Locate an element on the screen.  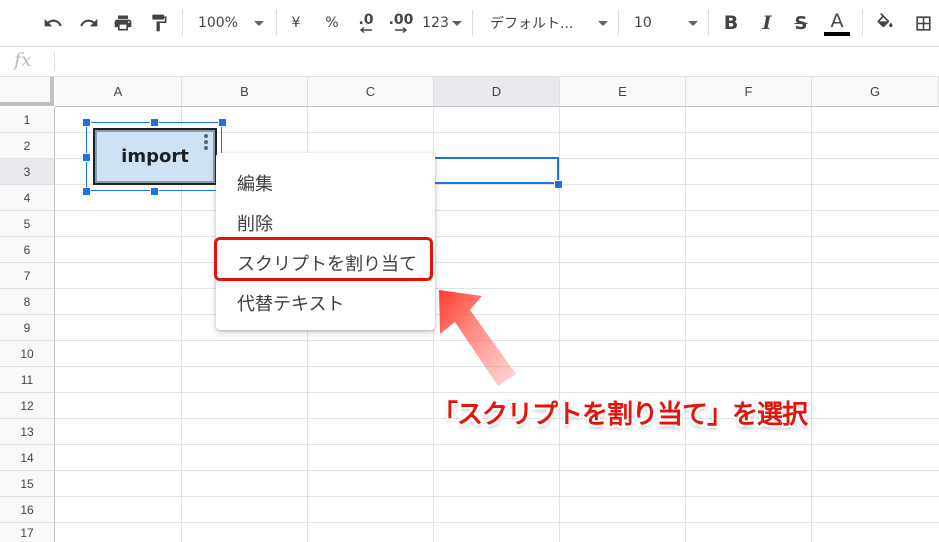
paint-format-icon is located at coordinates (159, 23).